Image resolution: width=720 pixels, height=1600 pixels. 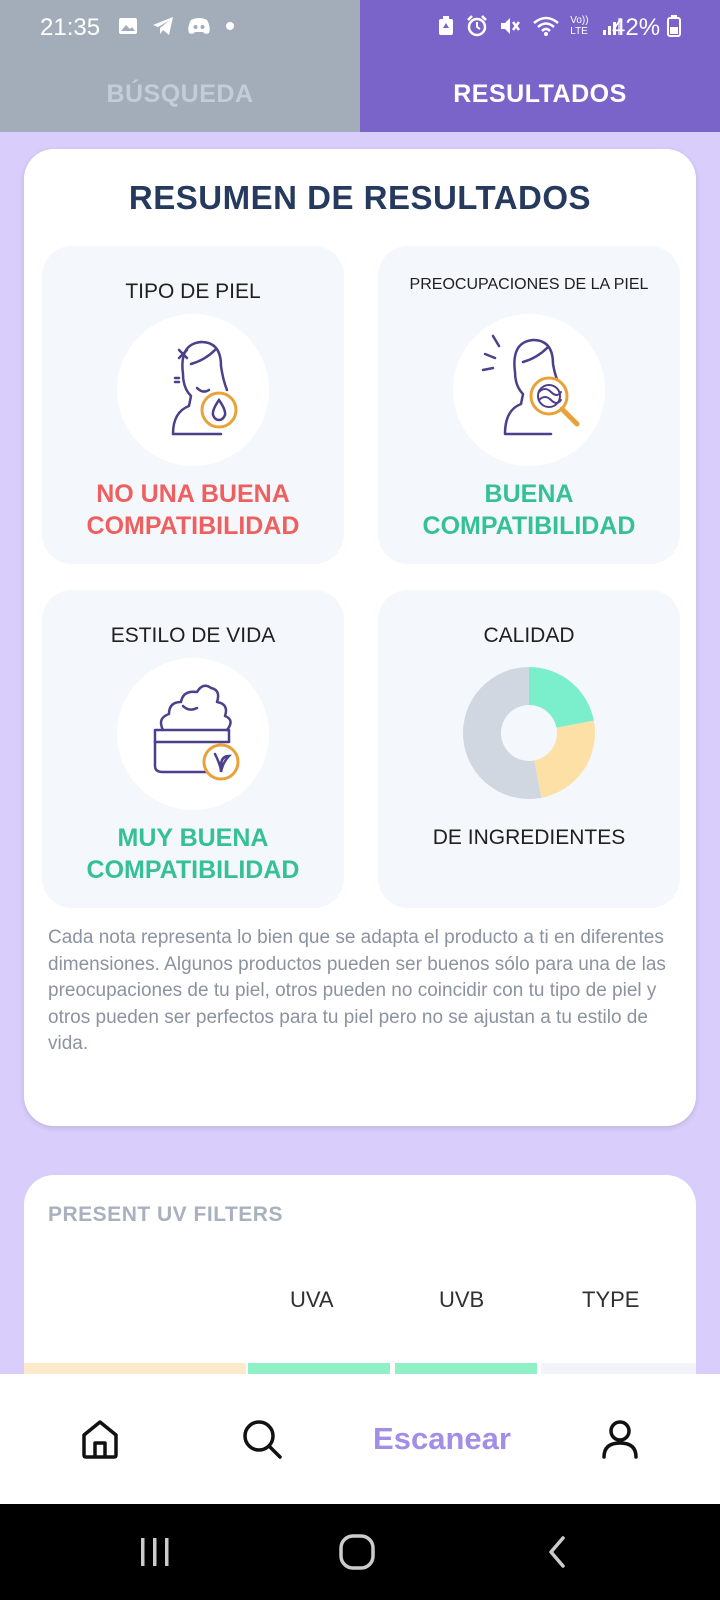 What do you see at coordinates (199, 25) in the screenshot?
I see `discord-icon` at bounding box center [199, 25].